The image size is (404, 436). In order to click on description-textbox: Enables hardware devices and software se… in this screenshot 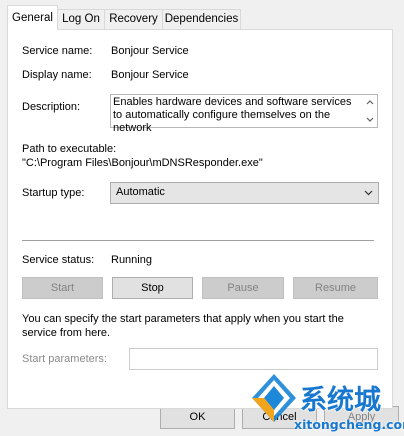, I will do `click(244, 114)`.